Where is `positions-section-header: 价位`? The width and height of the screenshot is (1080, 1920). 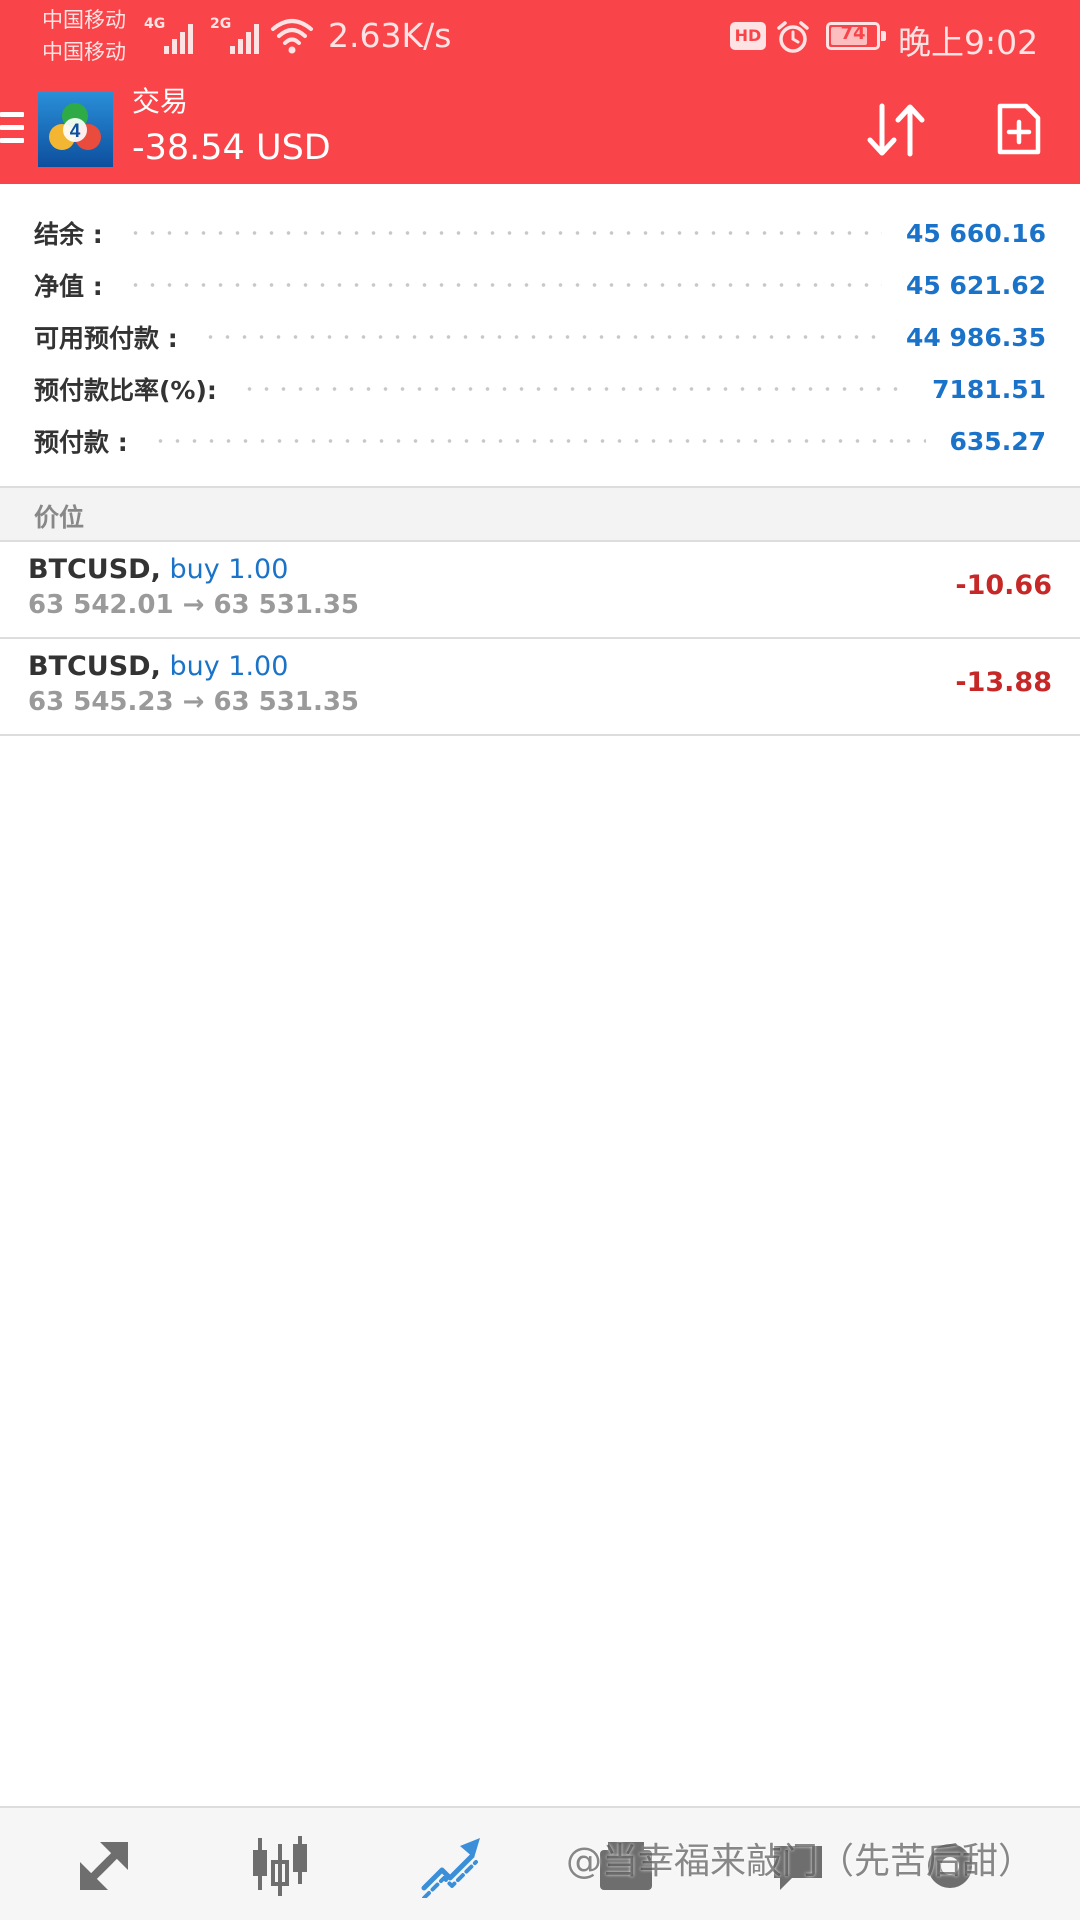
positions-section-header: 价位 is located at coordinates (540, 514).